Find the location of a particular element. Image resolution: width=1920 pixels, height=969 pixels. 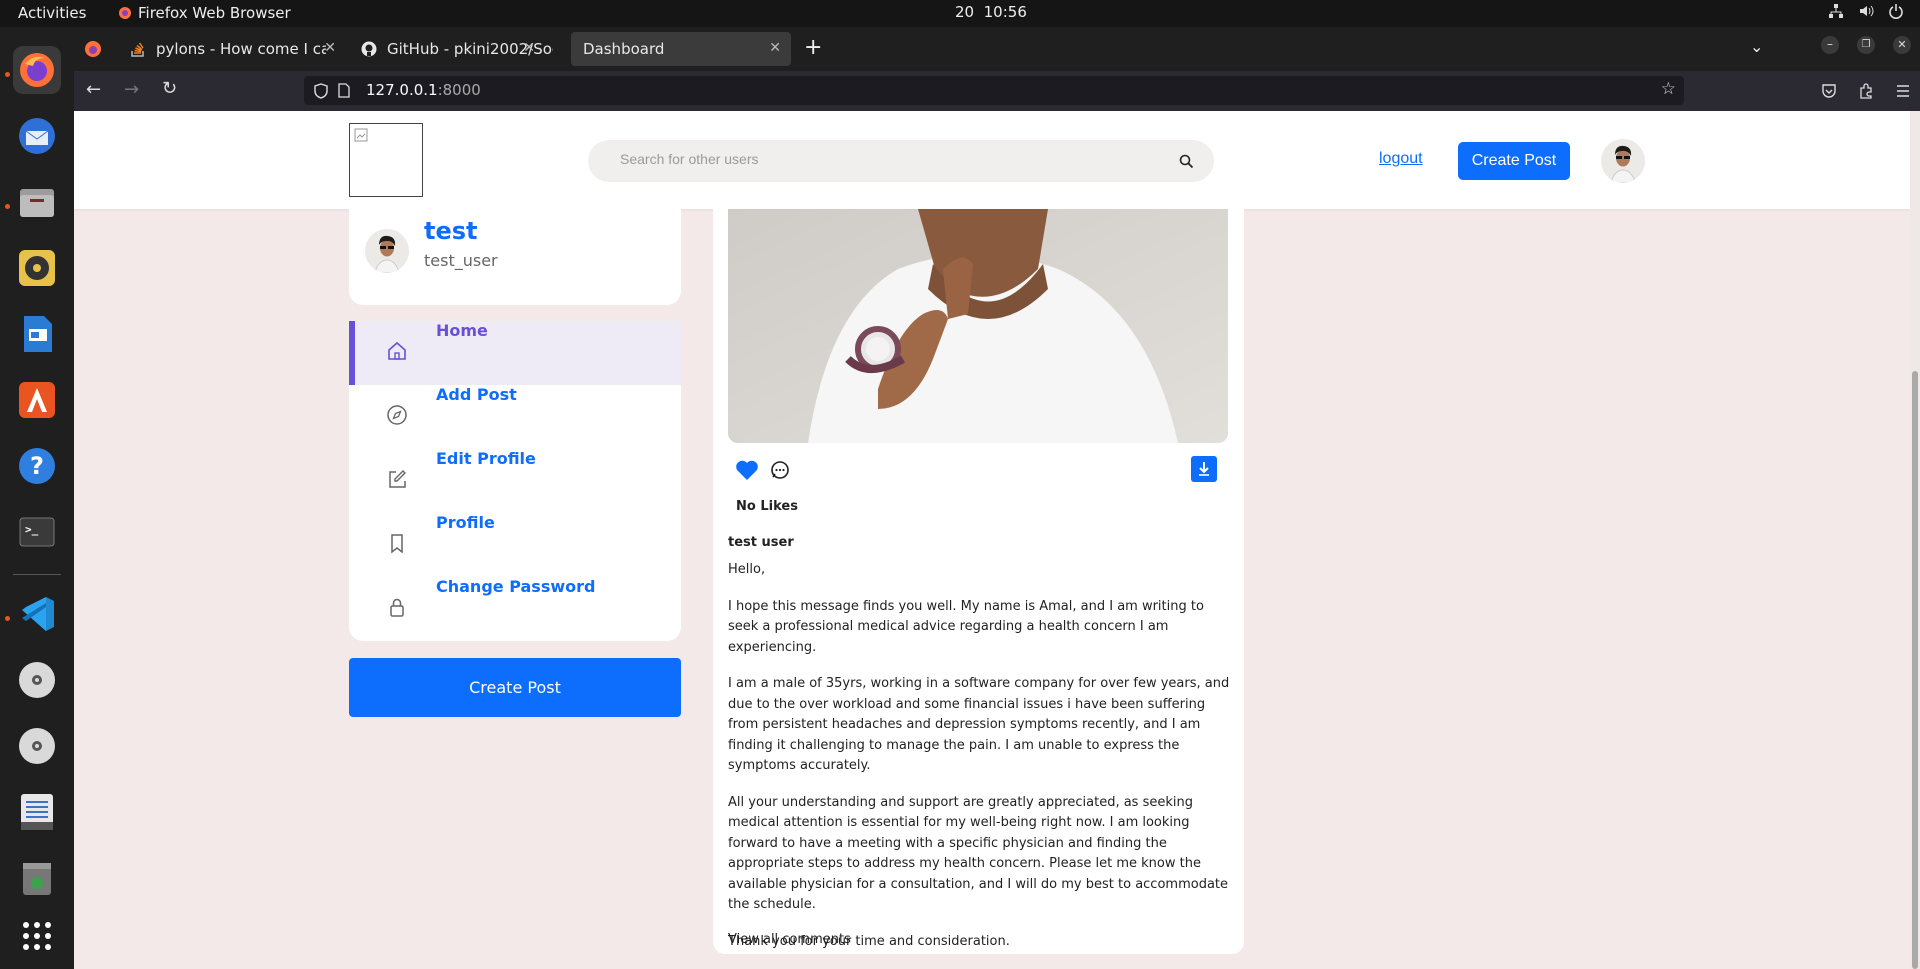

post-actions is located at coordinates (978, 470).